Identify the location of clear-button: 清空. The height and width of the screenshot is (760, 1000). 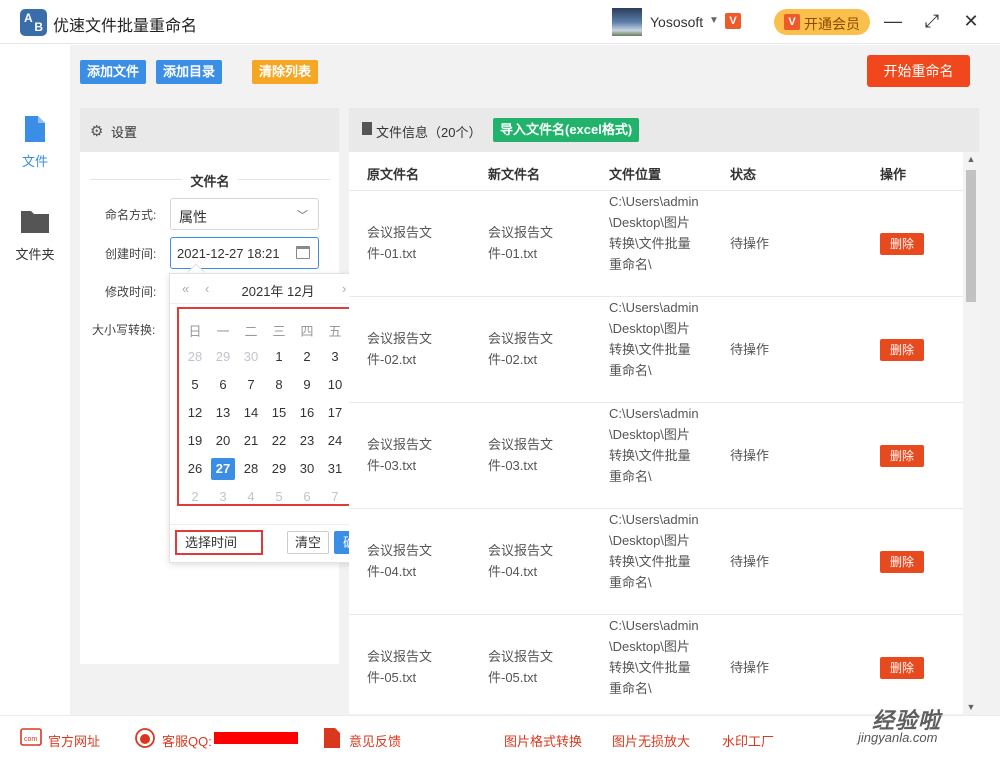
(308, 542).